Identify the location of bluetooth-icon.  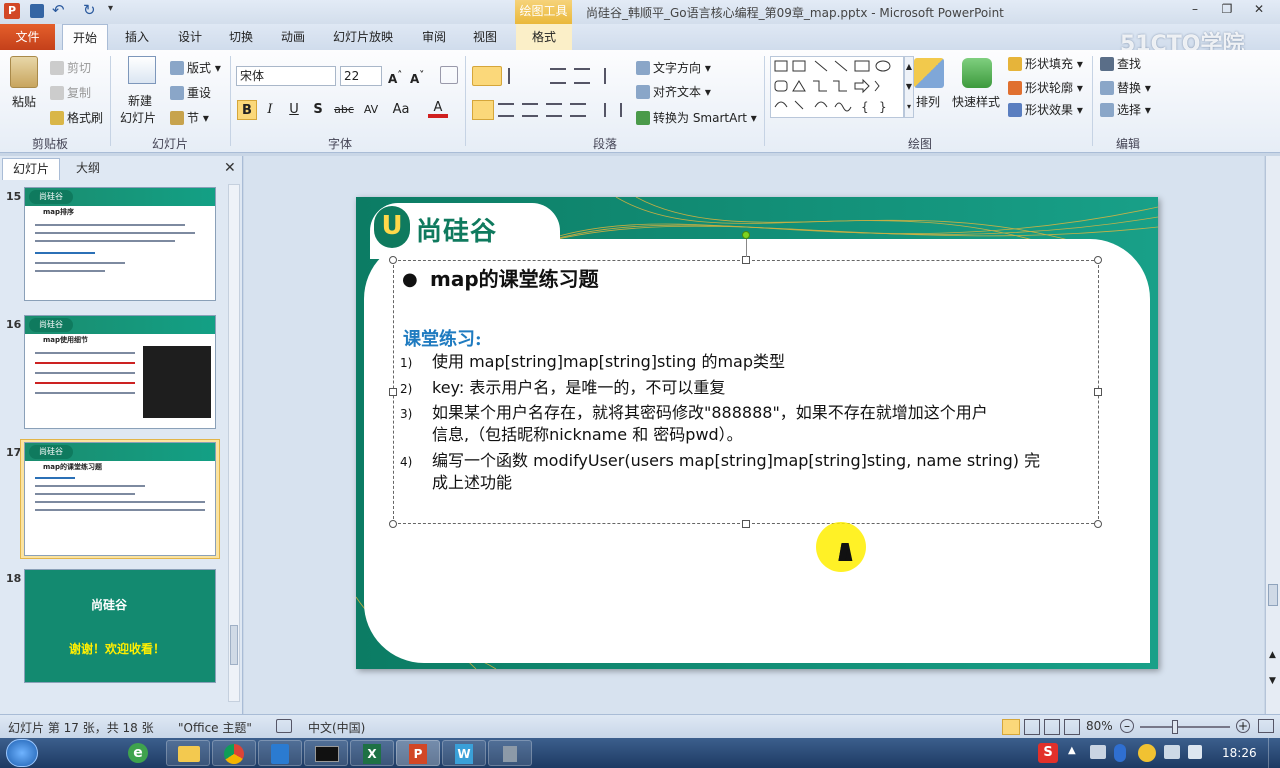
(1120, 753).